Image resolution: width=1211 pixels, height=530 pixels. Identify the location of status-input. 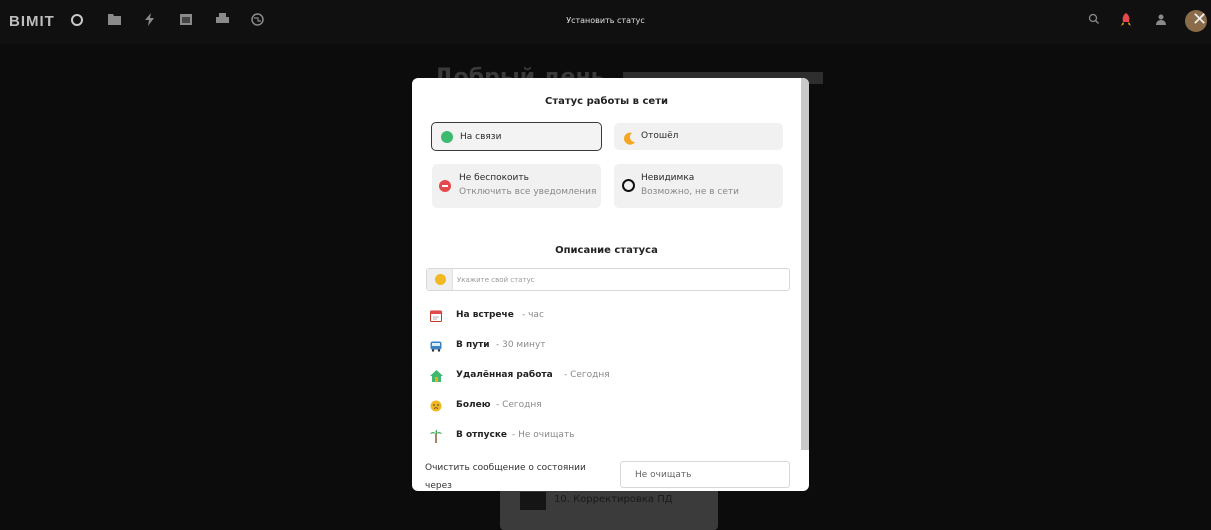
(617, 279).